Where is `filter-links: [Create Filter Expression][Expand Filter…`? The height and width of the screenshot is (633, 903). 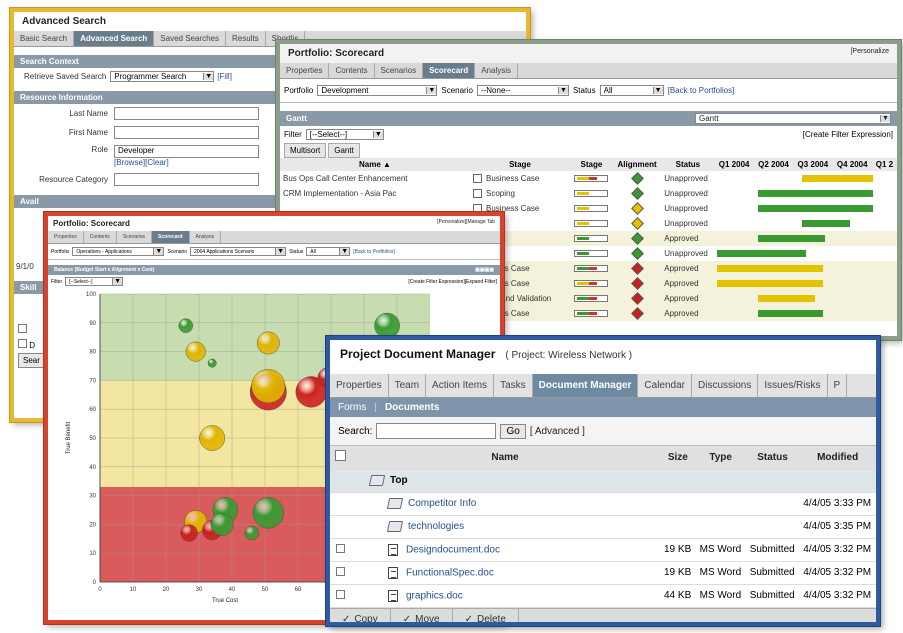 filter-links: [Create Filter Expression][Expand Filter… is located at coordinates (452, 282).